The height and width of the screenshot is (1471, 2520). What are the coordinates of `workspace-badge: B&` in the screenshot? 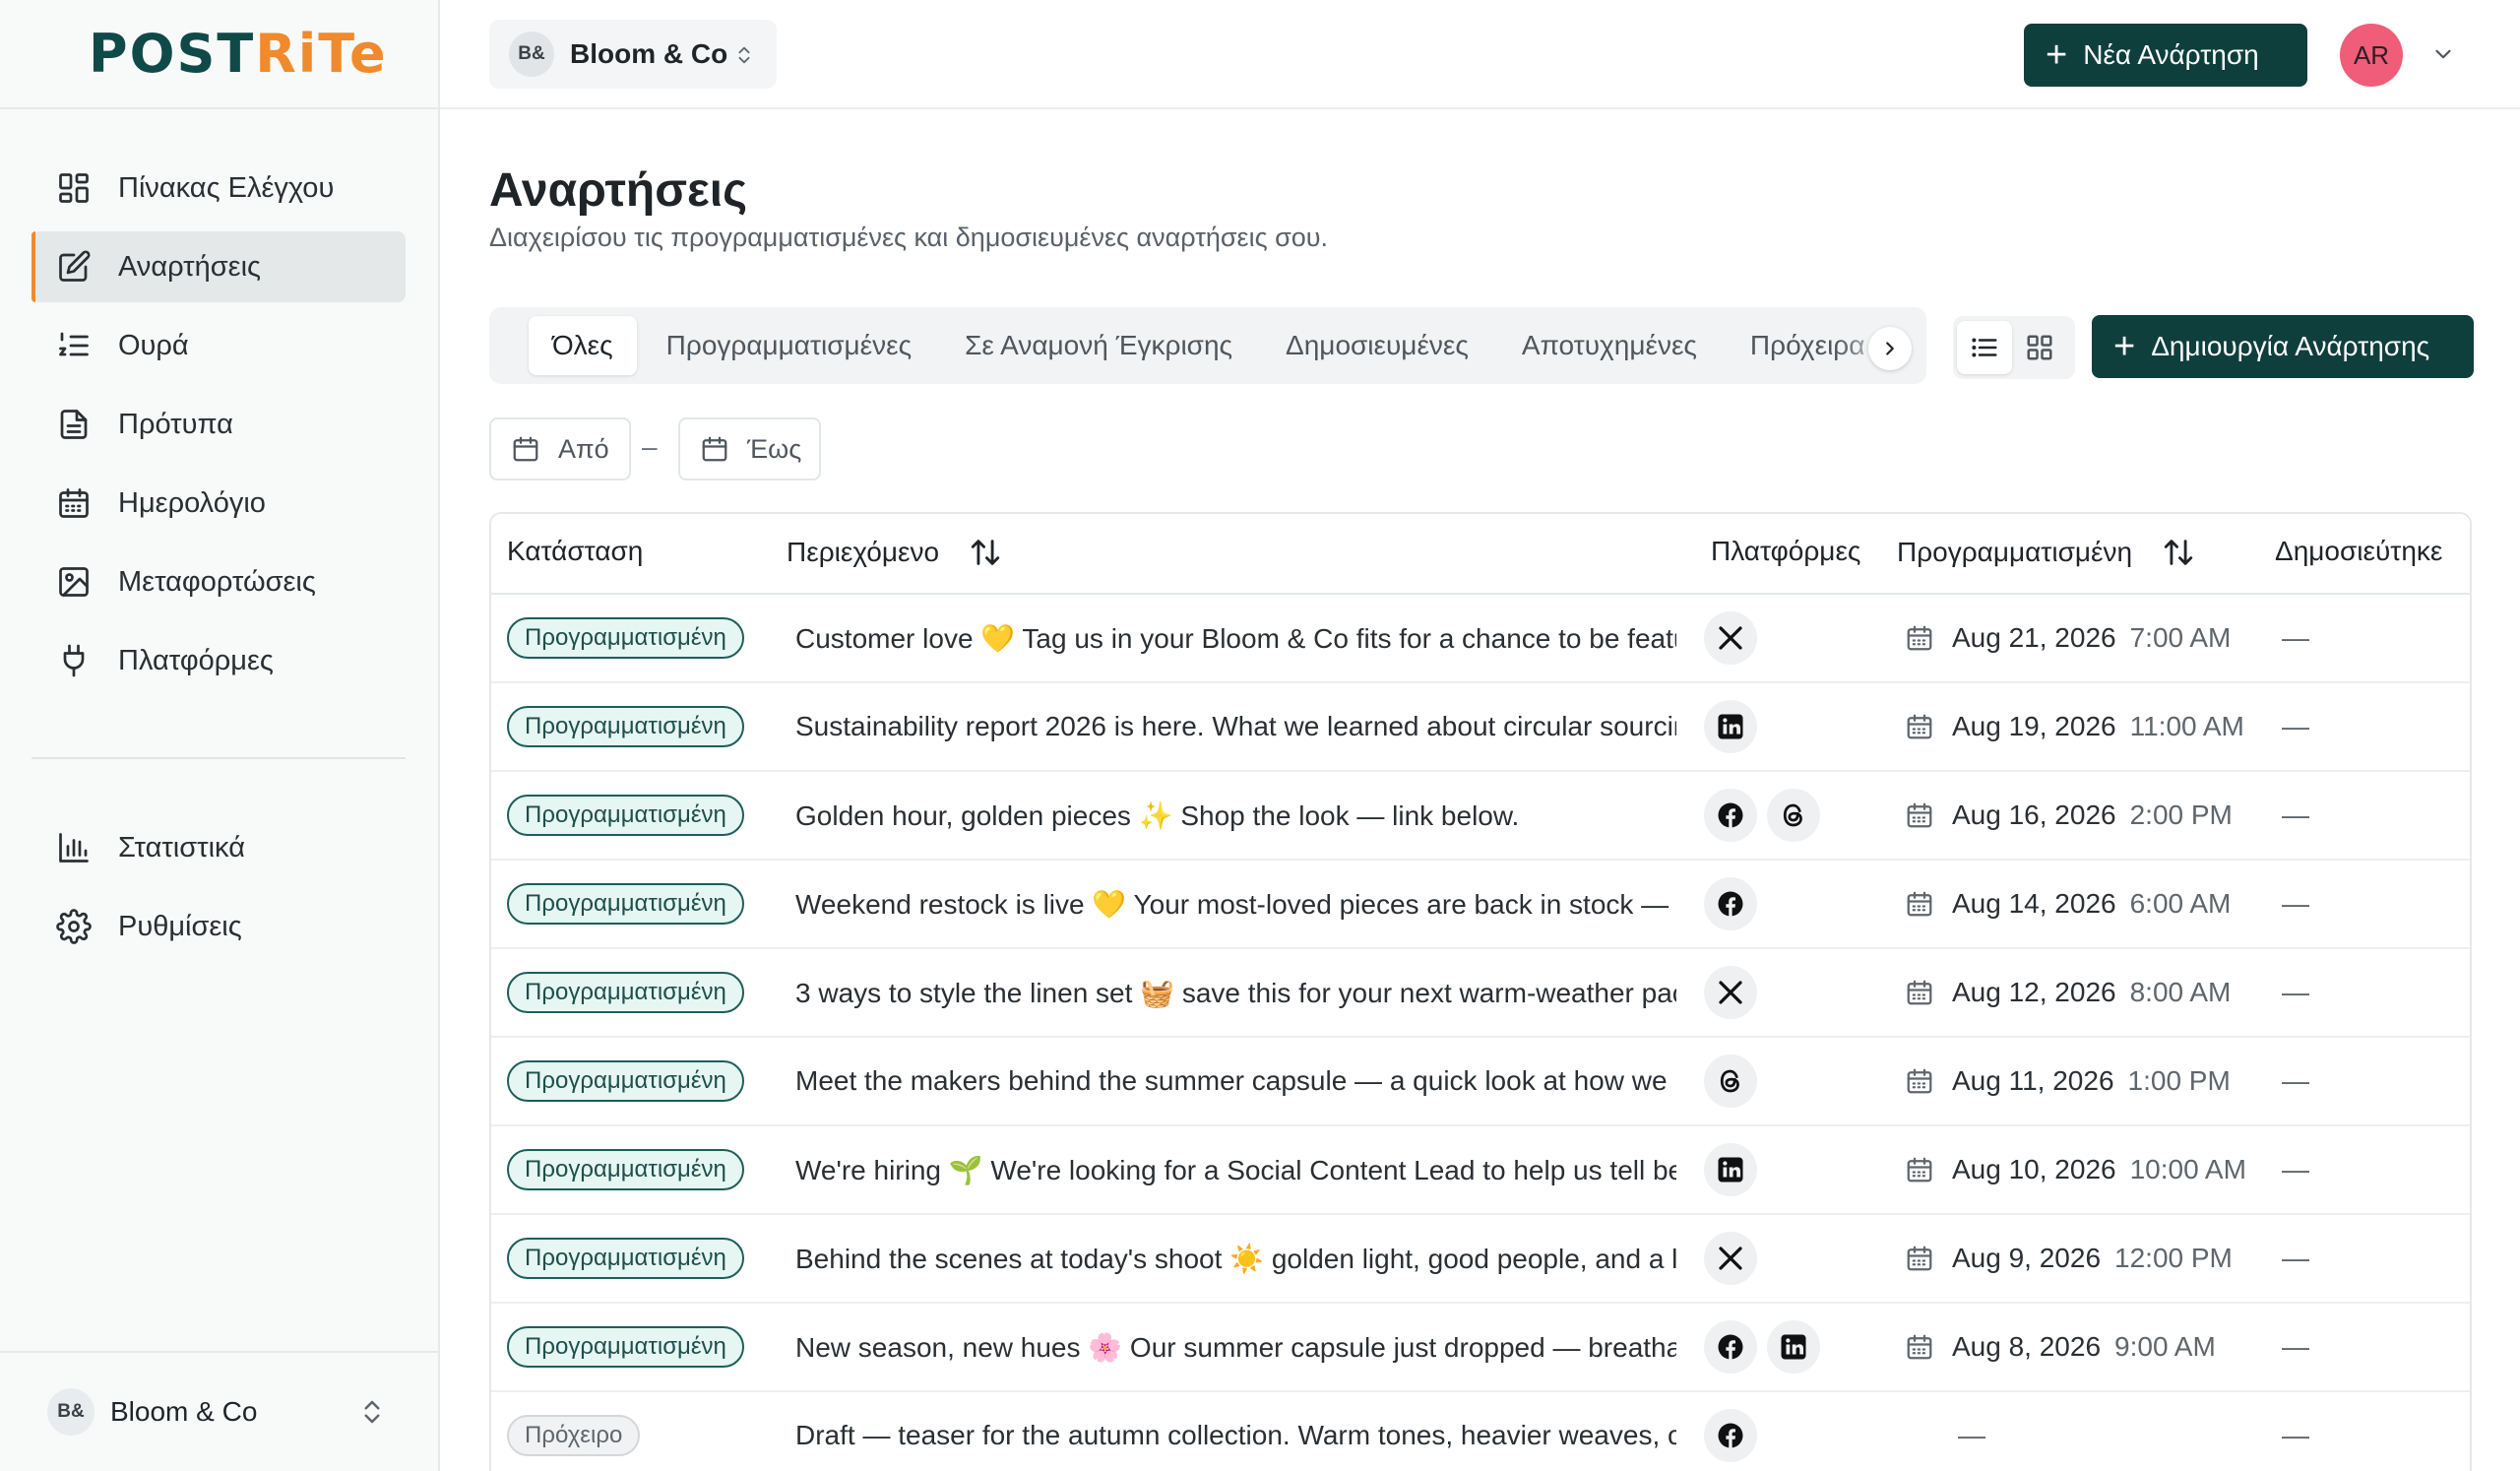 It's located at (70, 1412).